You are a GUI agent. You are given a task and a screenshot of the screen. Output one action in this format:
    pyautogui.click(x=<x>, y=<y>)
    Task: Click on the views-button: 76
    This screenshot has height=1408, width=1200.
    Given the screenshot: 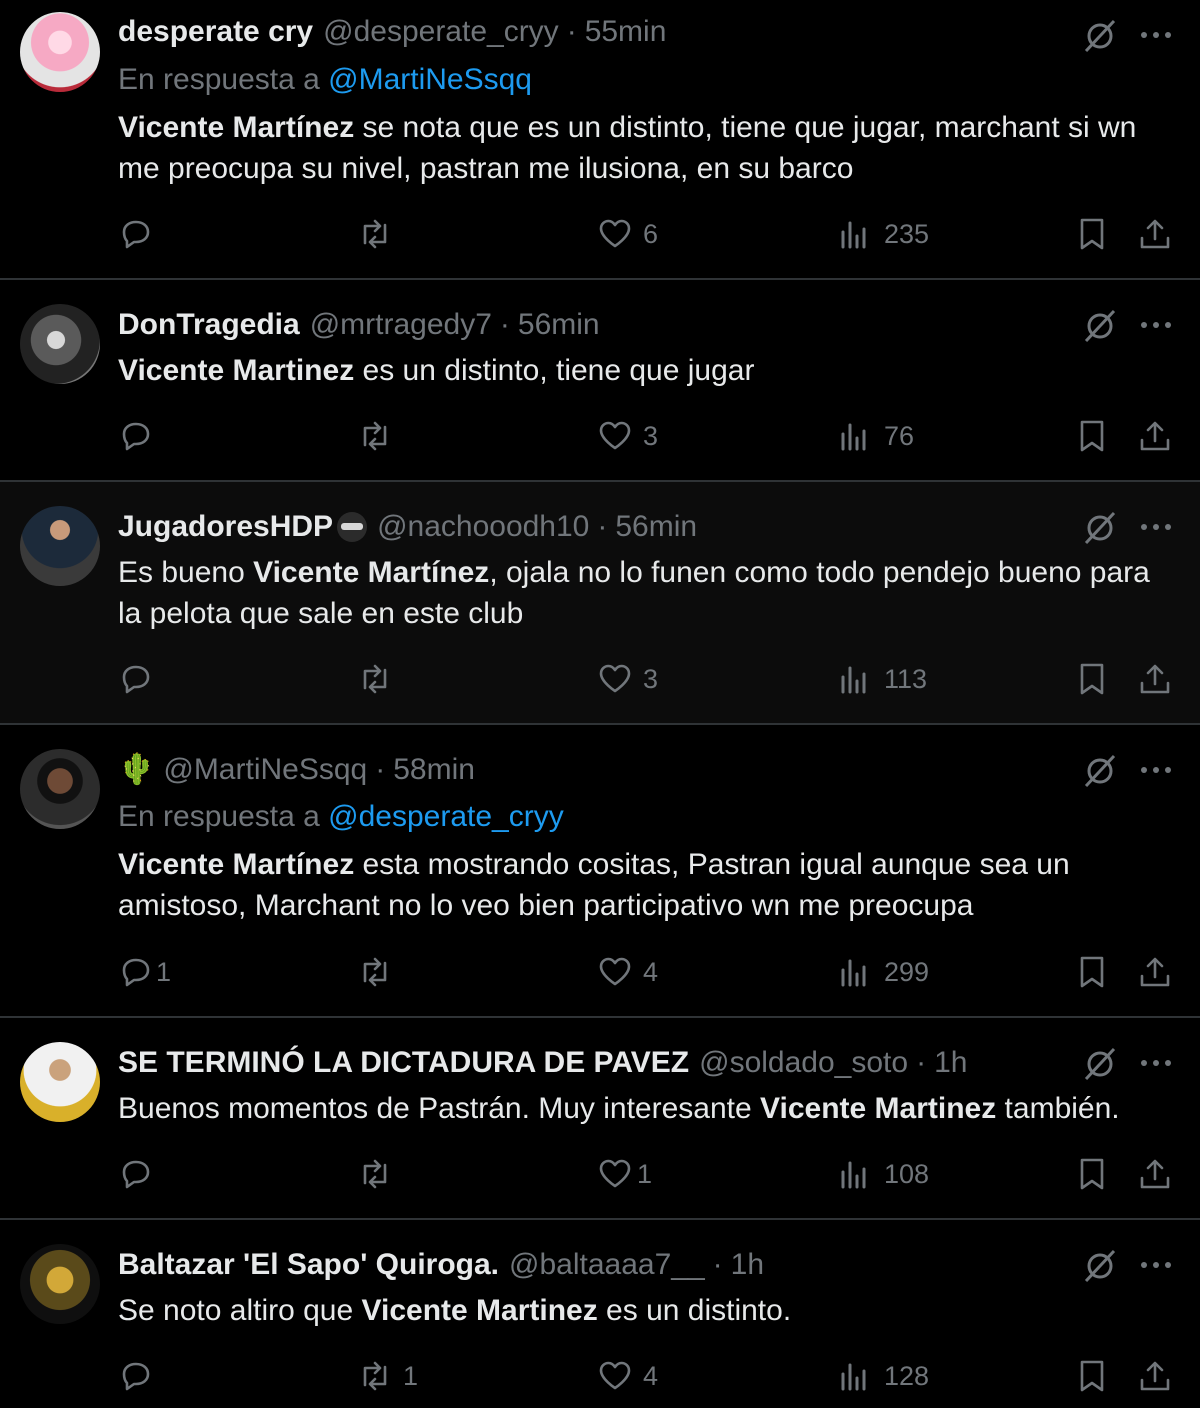 What is the action you would take?
    pyautogui.click(x=876, y=436)
    